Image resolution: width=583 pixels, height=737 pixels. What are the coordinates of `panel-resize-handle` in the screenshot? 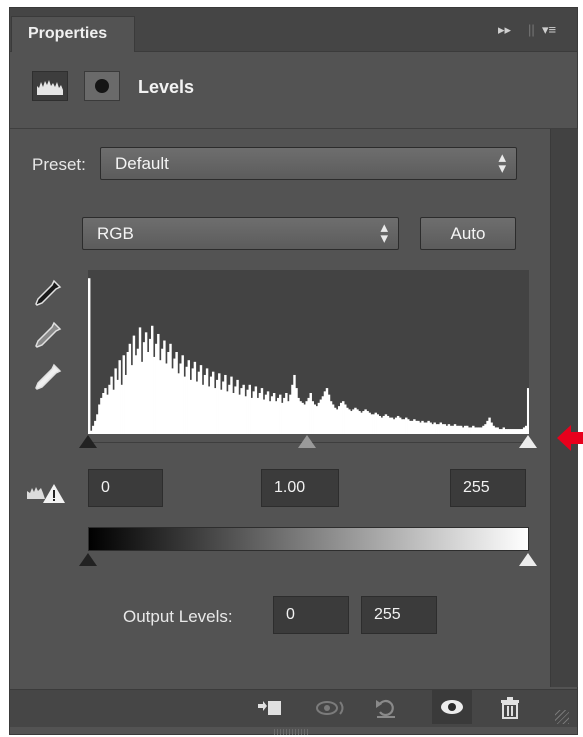 It's located at (291, 732).